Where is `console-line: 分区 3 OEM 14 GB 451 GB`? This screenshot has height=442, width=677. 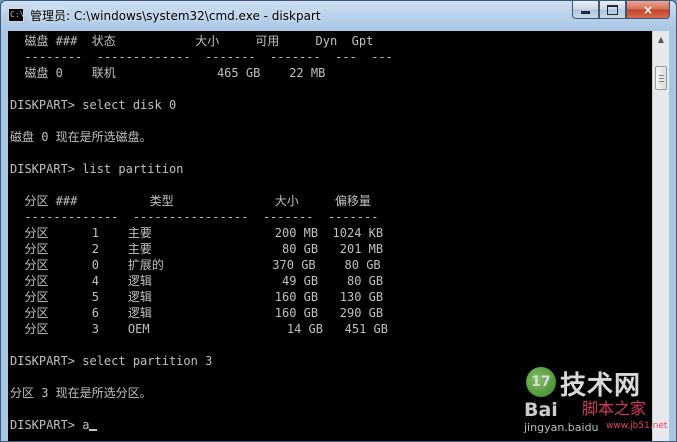 console-line: 分区 3 OEM 14 GB 451 GB is located at coordinates (199, 329).